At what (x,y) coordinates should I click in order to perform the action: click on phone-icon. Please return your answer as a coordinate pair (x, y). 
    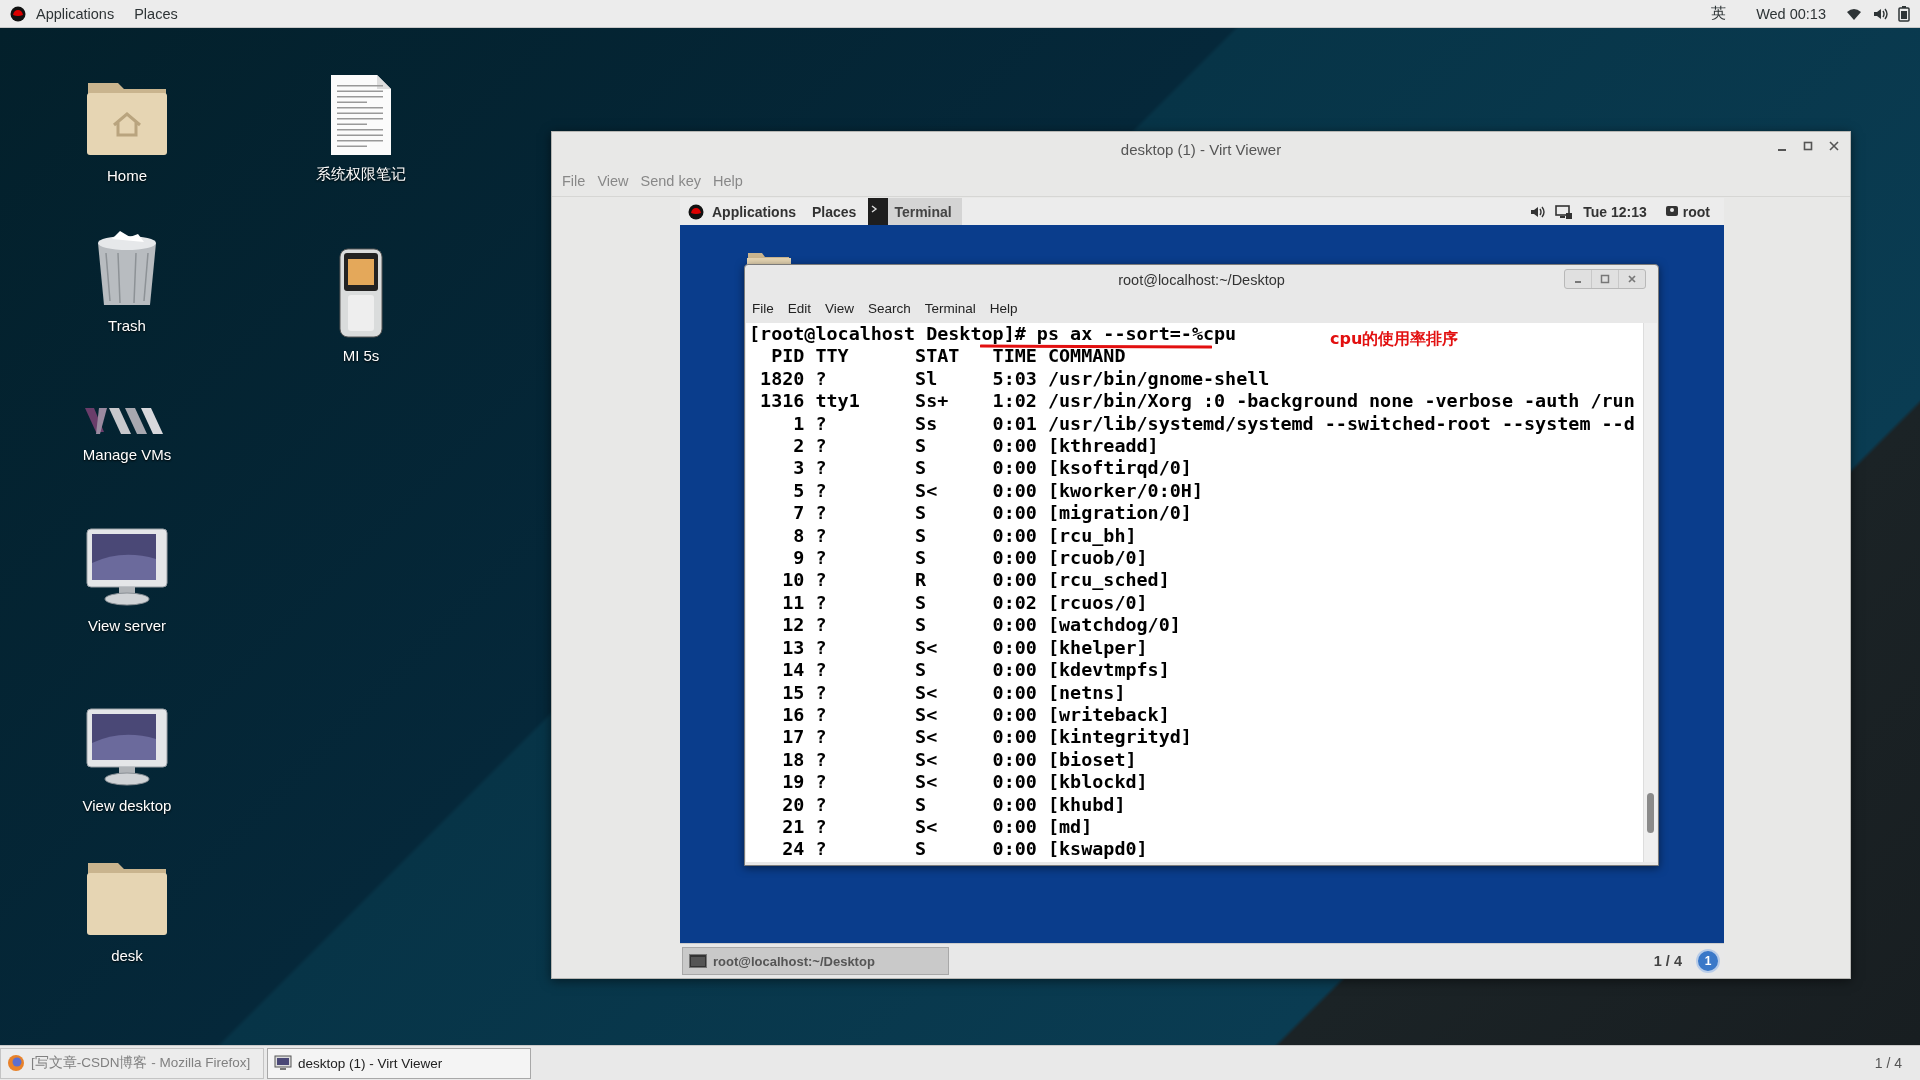
    Looking at the image, I should click on (361, 293).